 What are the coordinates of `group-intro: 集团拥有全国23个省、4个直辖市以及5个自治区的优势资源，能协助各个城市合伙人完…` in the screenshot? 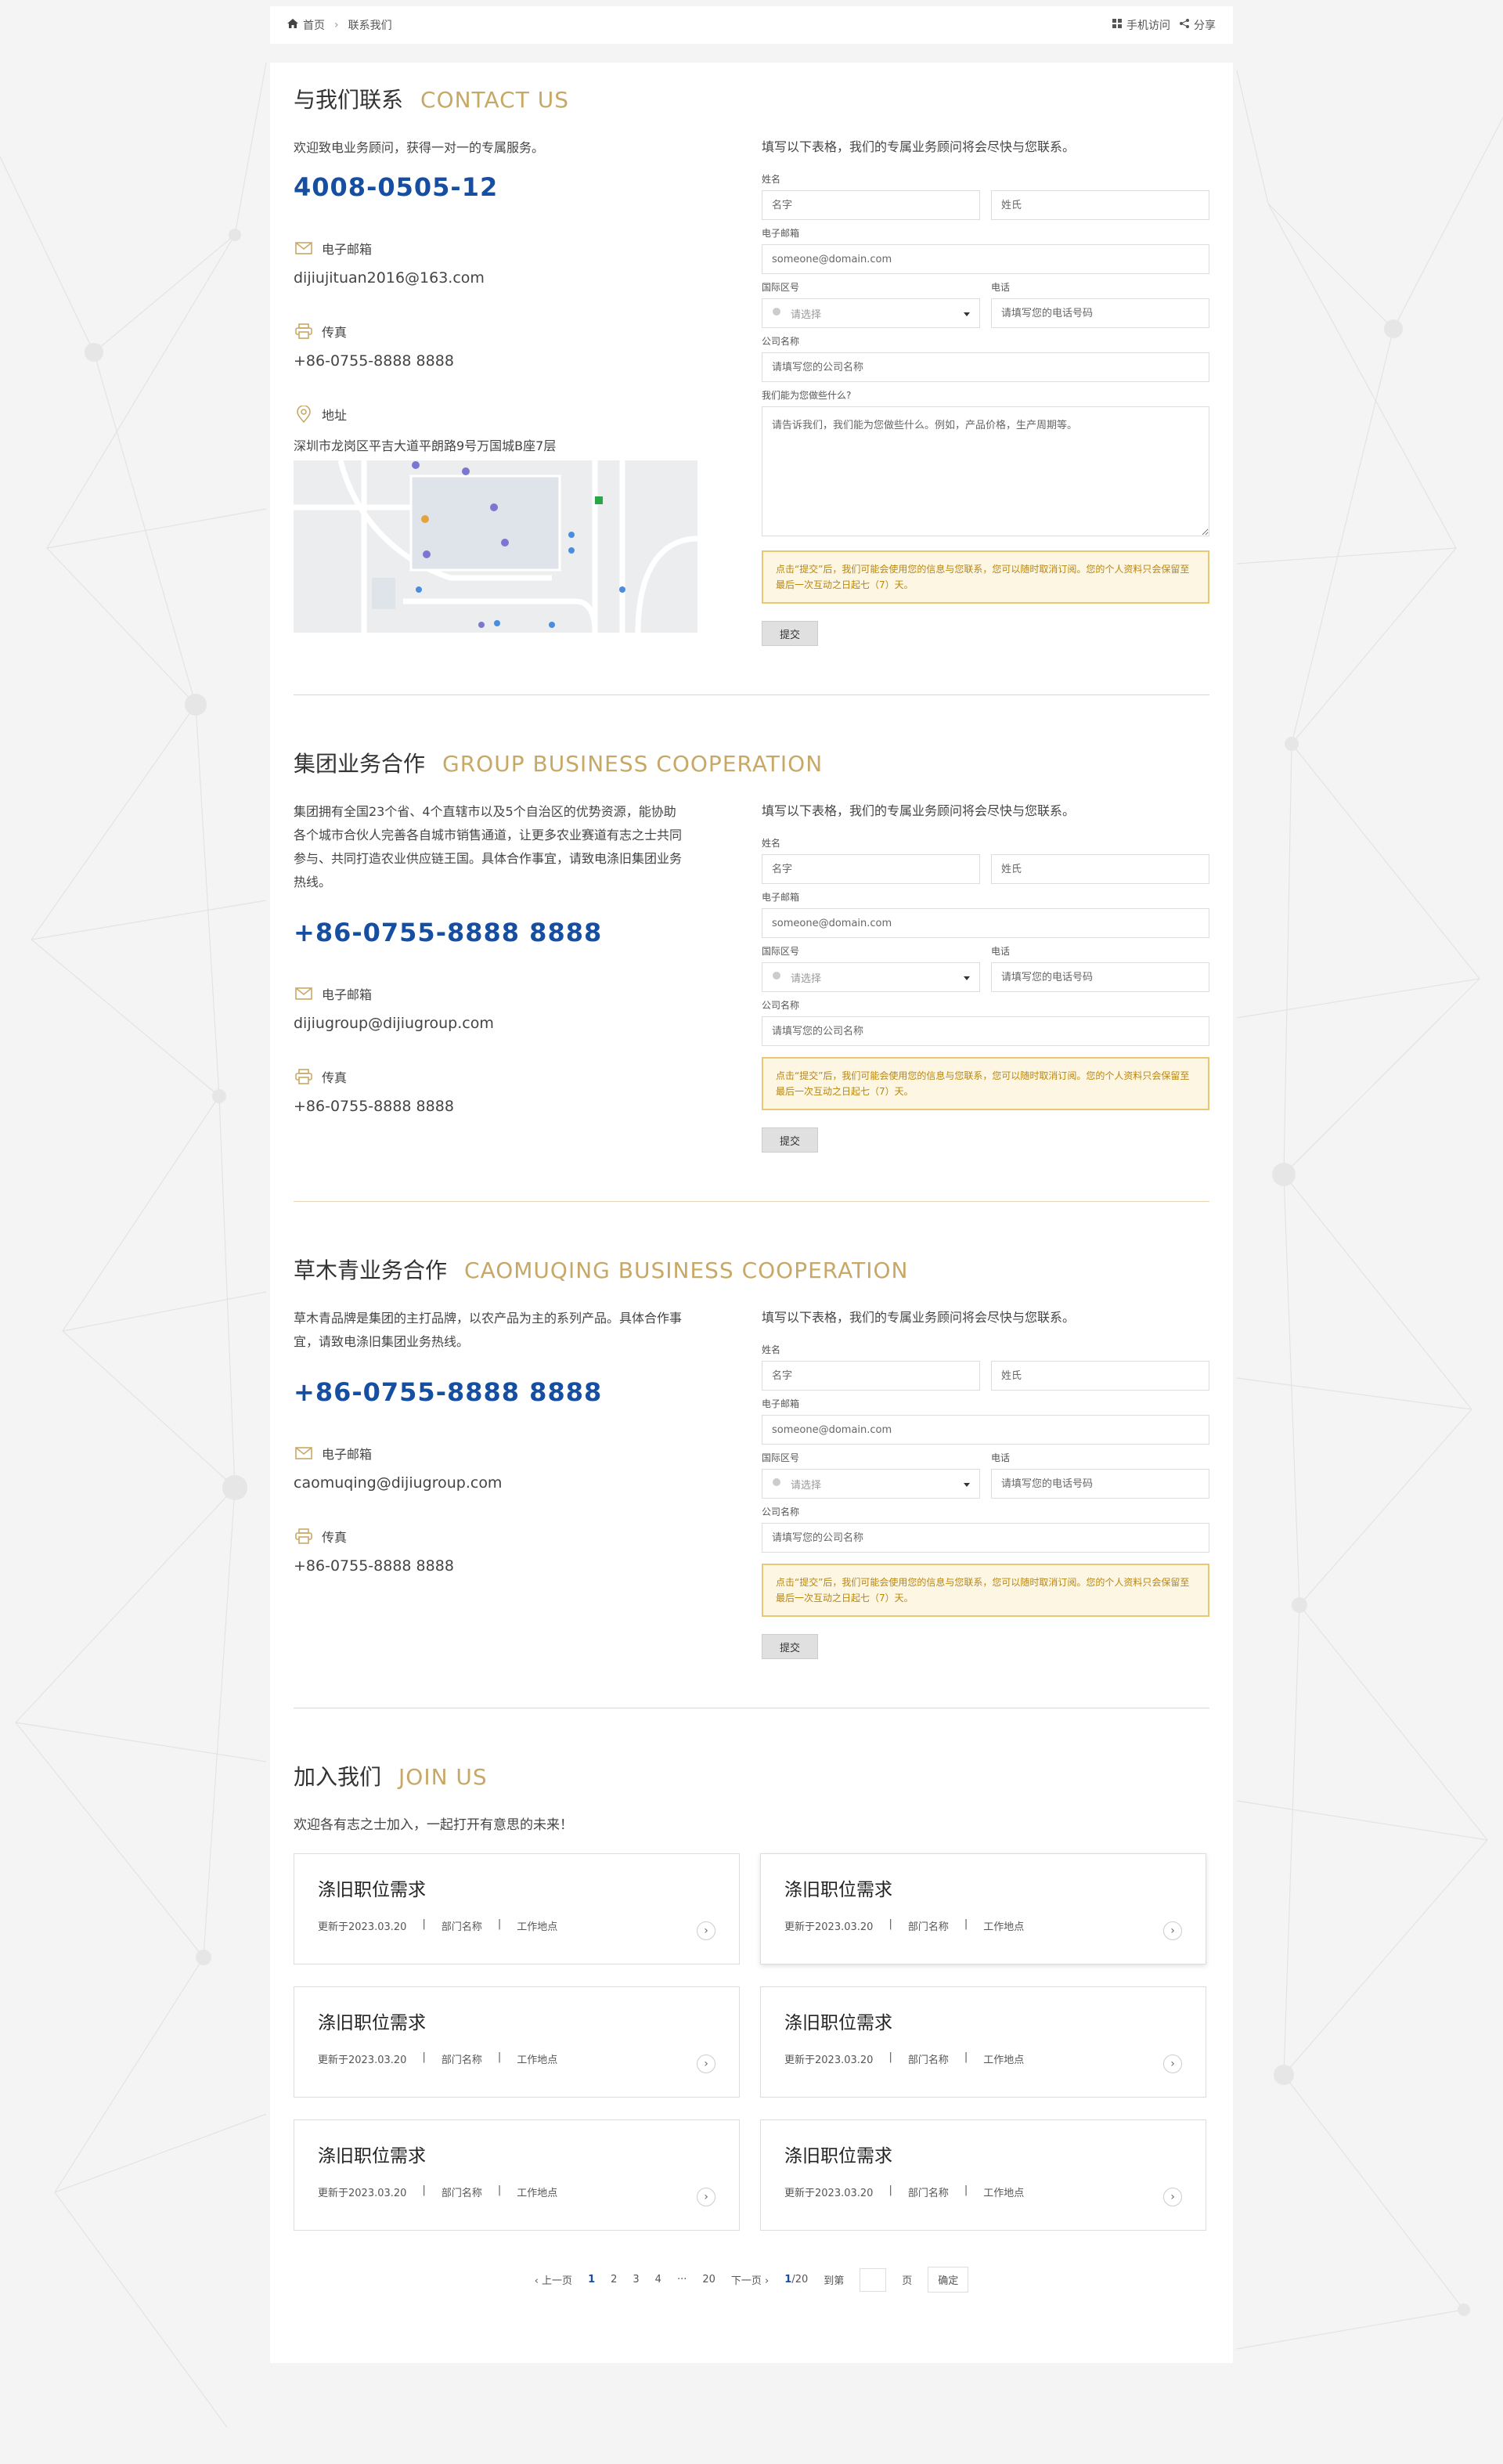 It's located at (489, 847).